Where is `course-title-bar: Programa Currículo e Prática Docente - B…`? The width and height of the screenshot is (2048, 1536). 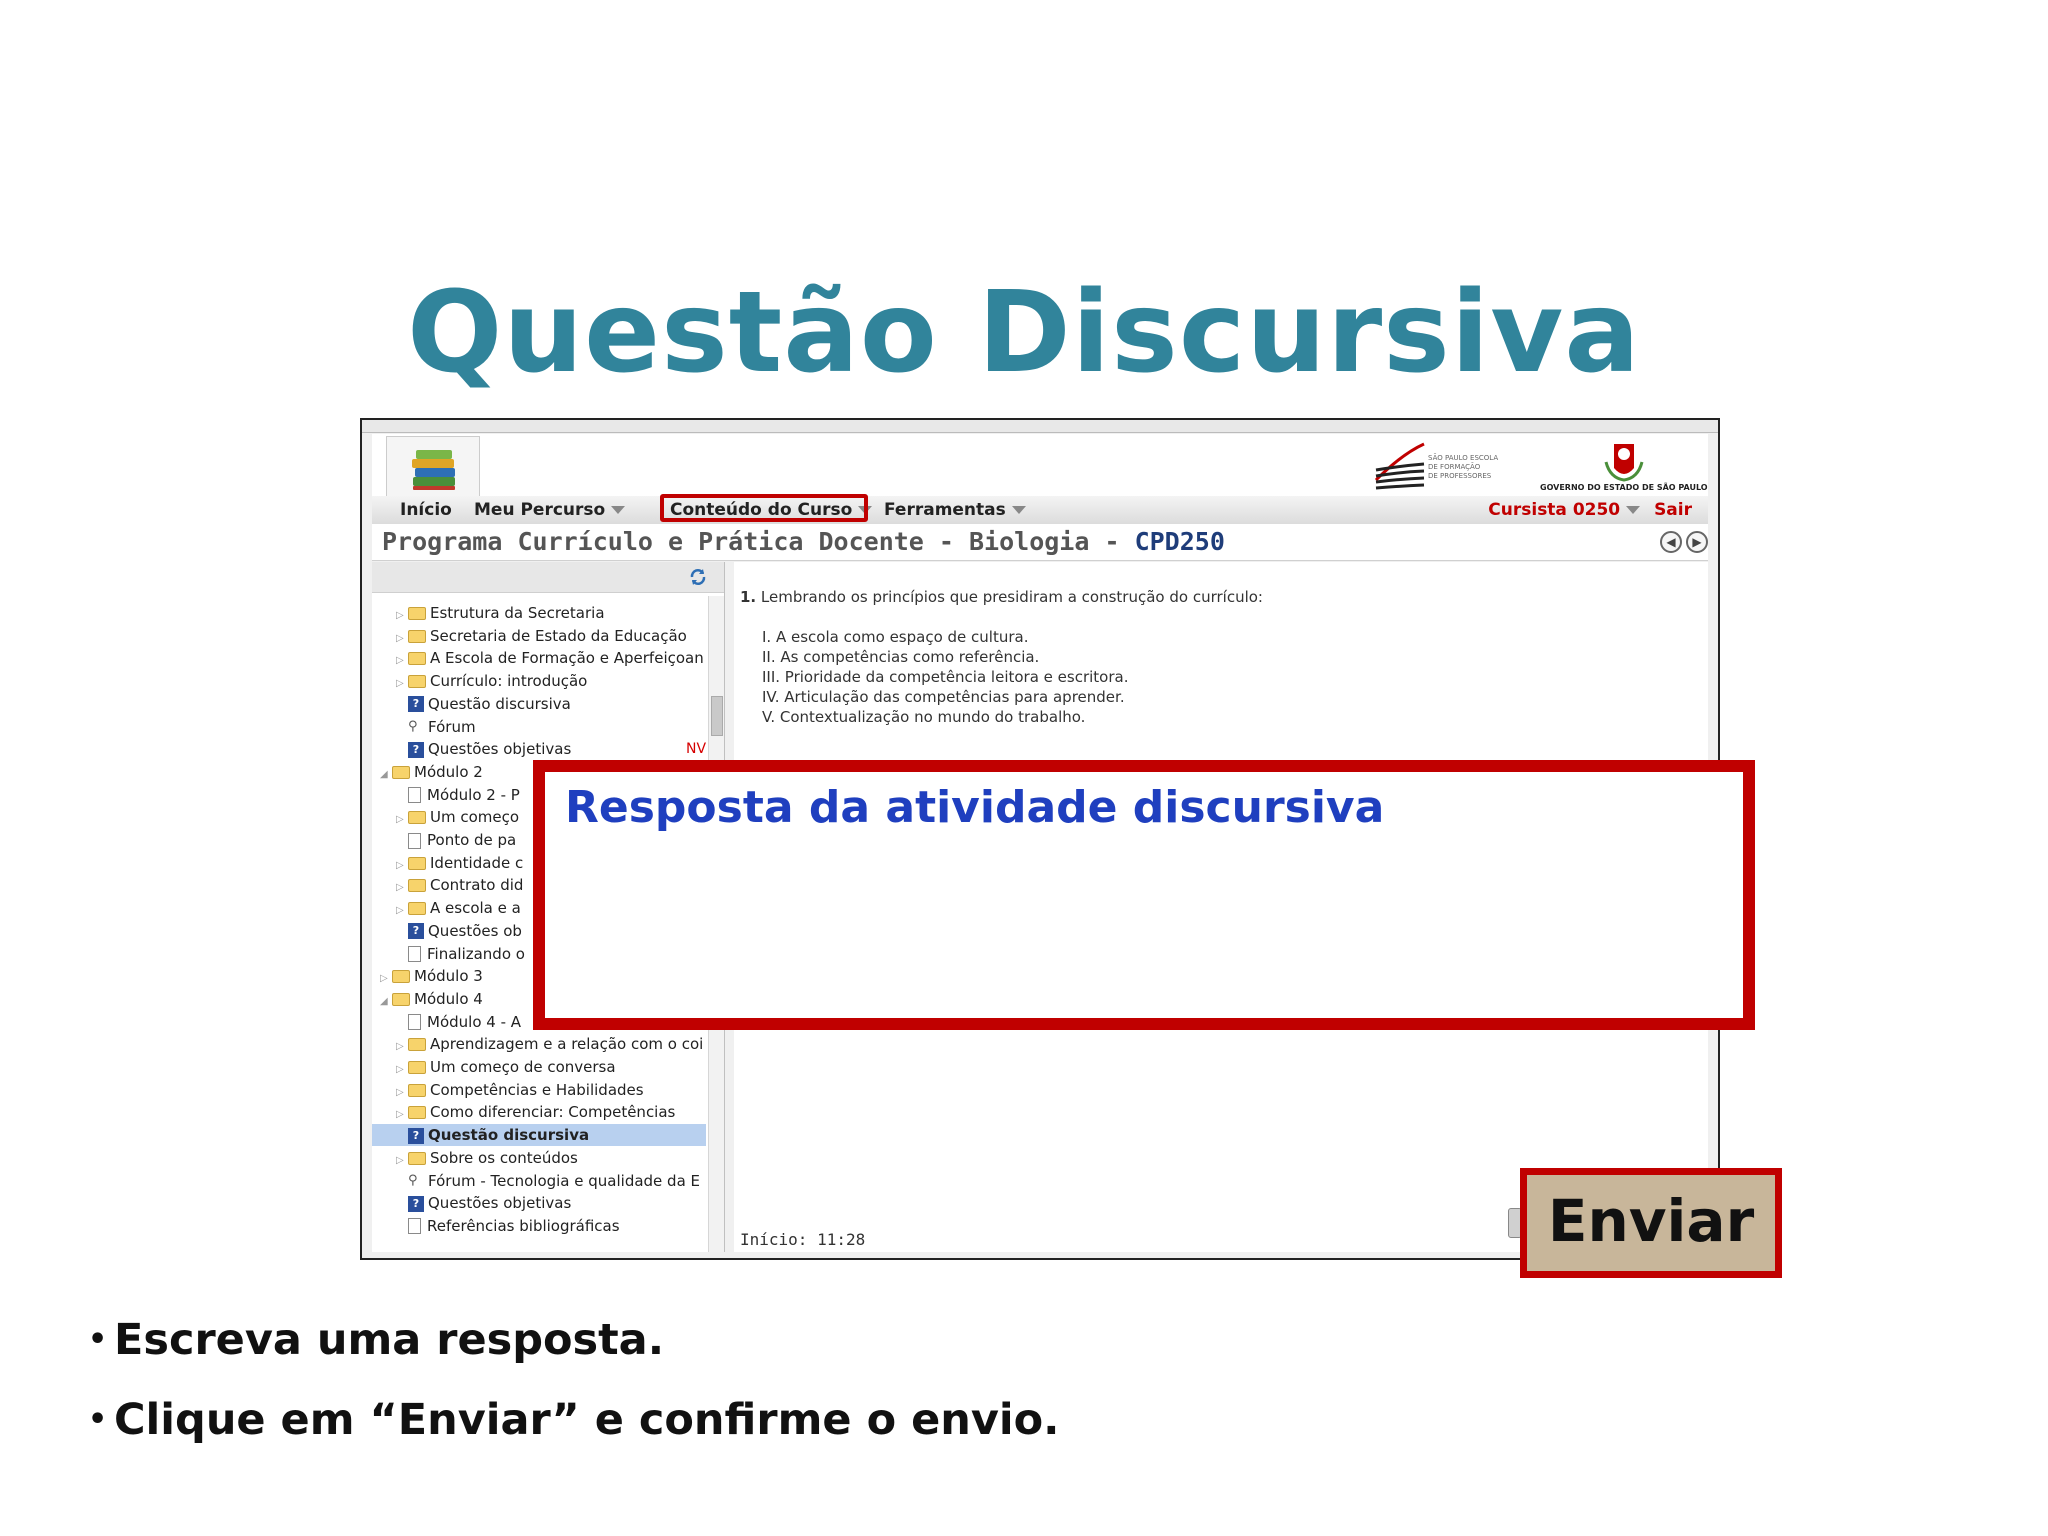
course-title-bar: Programa Currículo e Prática Docente - B… is located at coordinates (1040, 542).